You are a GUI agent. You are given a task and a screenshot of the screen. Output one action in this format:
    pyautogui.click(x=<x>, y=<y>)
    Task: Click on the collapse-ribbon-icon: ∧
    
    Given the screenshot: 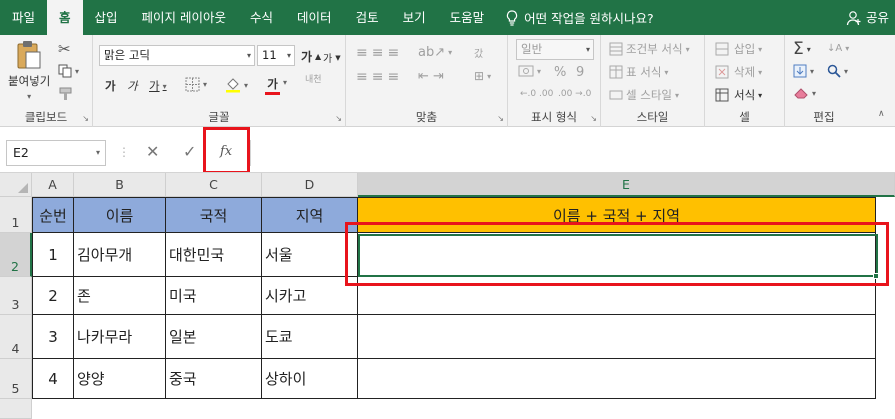 What is the action you would take?
    pyautogui.click(x=881, y=114)
    